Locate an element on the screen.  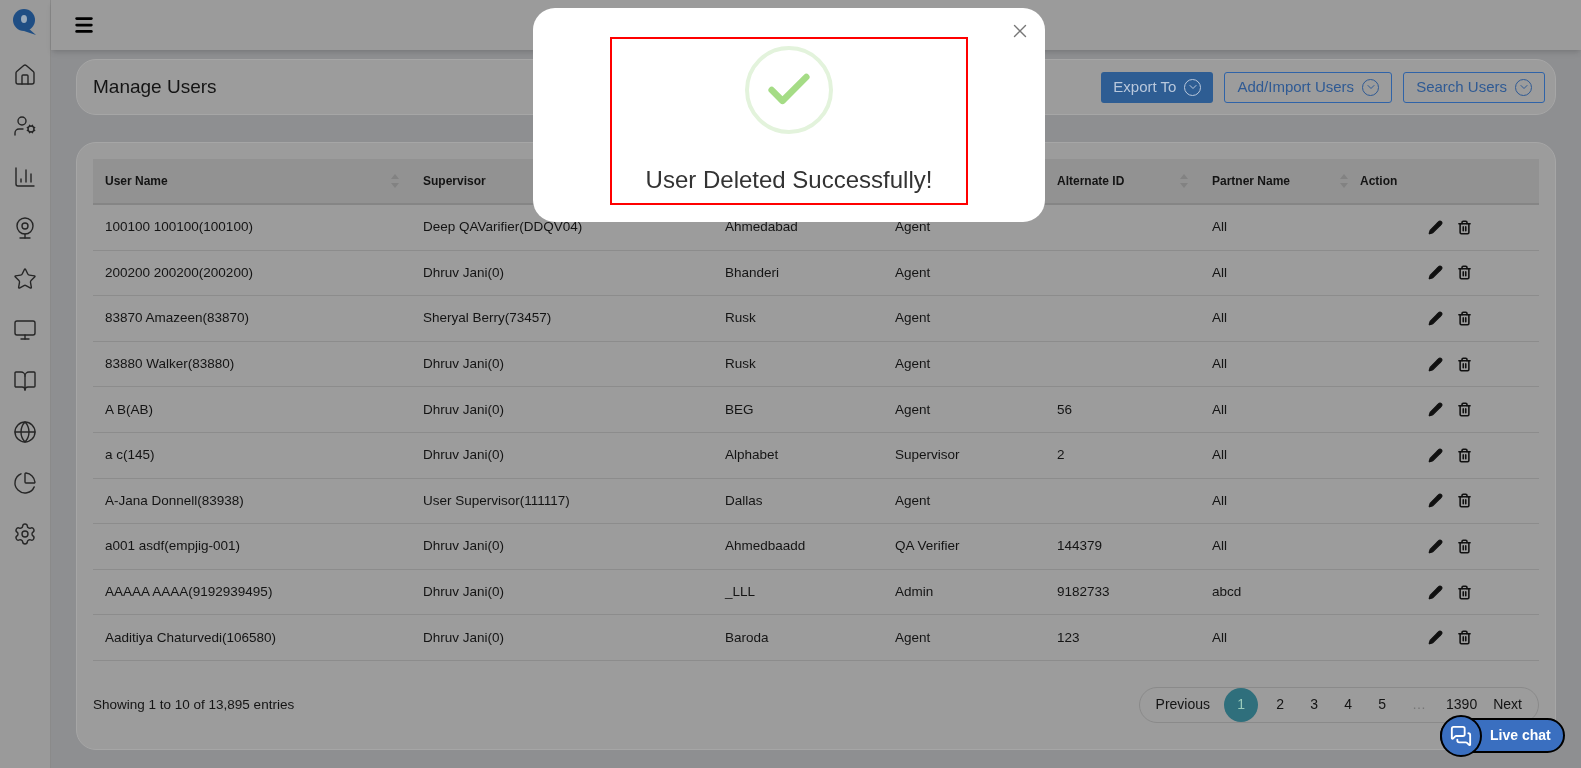
table-cell-text: BEG is located at coordinates (739, 409).